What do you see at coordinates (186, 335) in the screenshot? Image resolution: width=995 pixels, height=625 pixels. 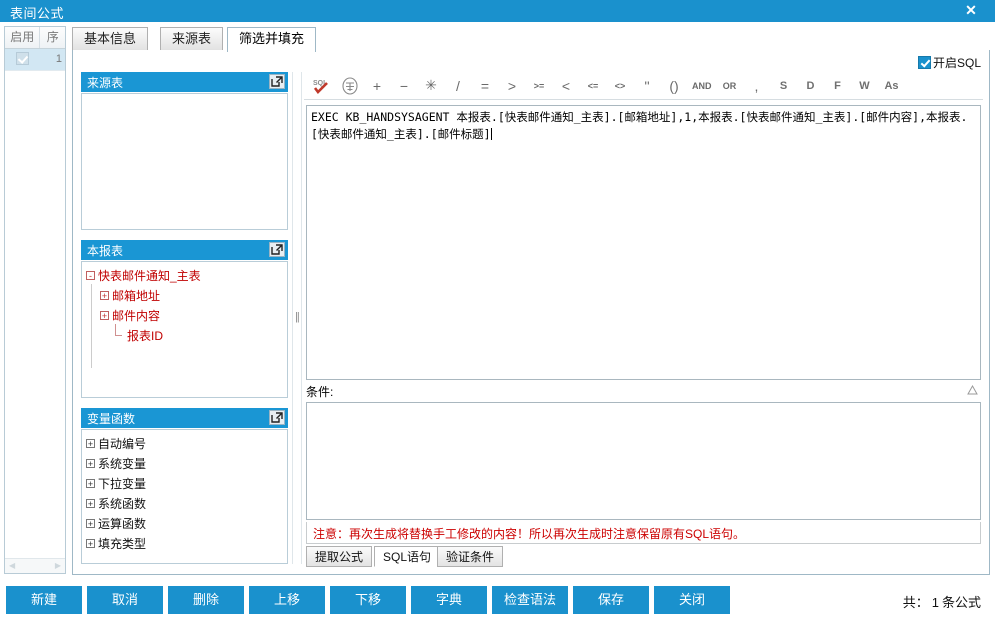 I see `tree-node-report-id: 报表ID` at bounding box center [186, 335].